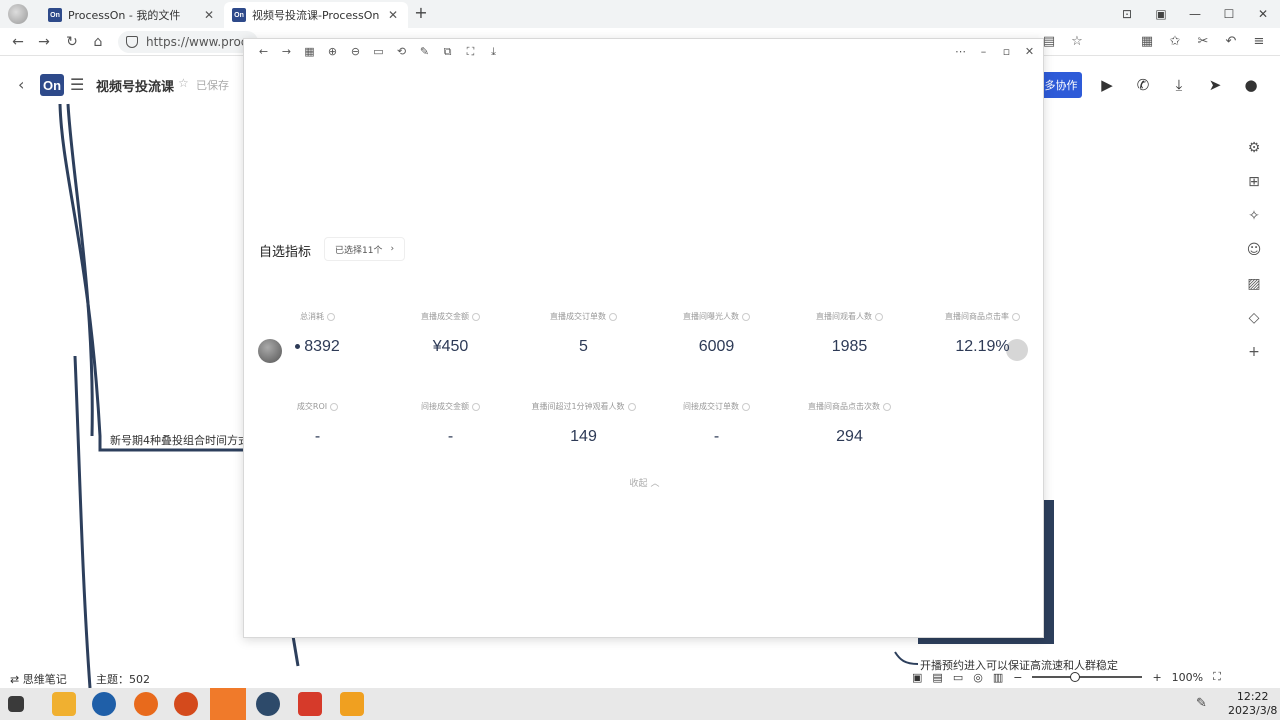 The width and height of the screenshot is (1280, 720). Describe the element at coordinates (378, 51) in the screenshot. I see `actual-size-icon: ▭` at that location.